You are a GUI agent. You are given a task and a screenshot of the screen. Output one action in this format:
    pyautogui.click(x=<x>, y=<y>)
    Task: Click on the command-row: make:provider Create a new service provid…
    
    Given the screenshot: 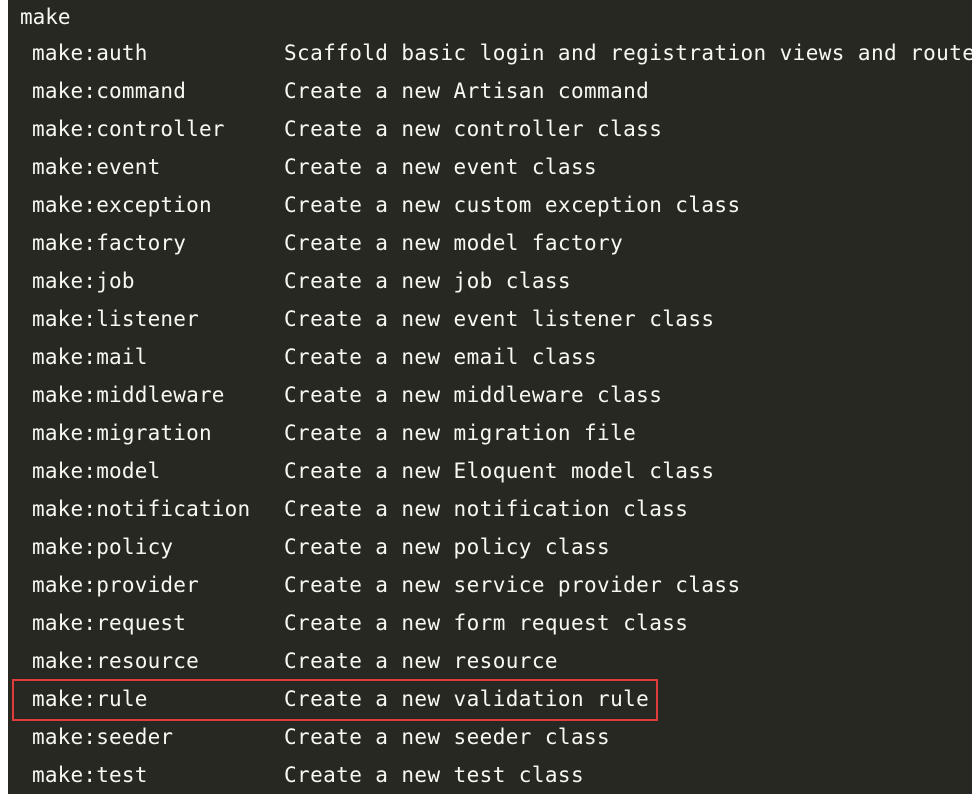 What is the action you would take?
    pyautogui.click(x=490, y=589)
    